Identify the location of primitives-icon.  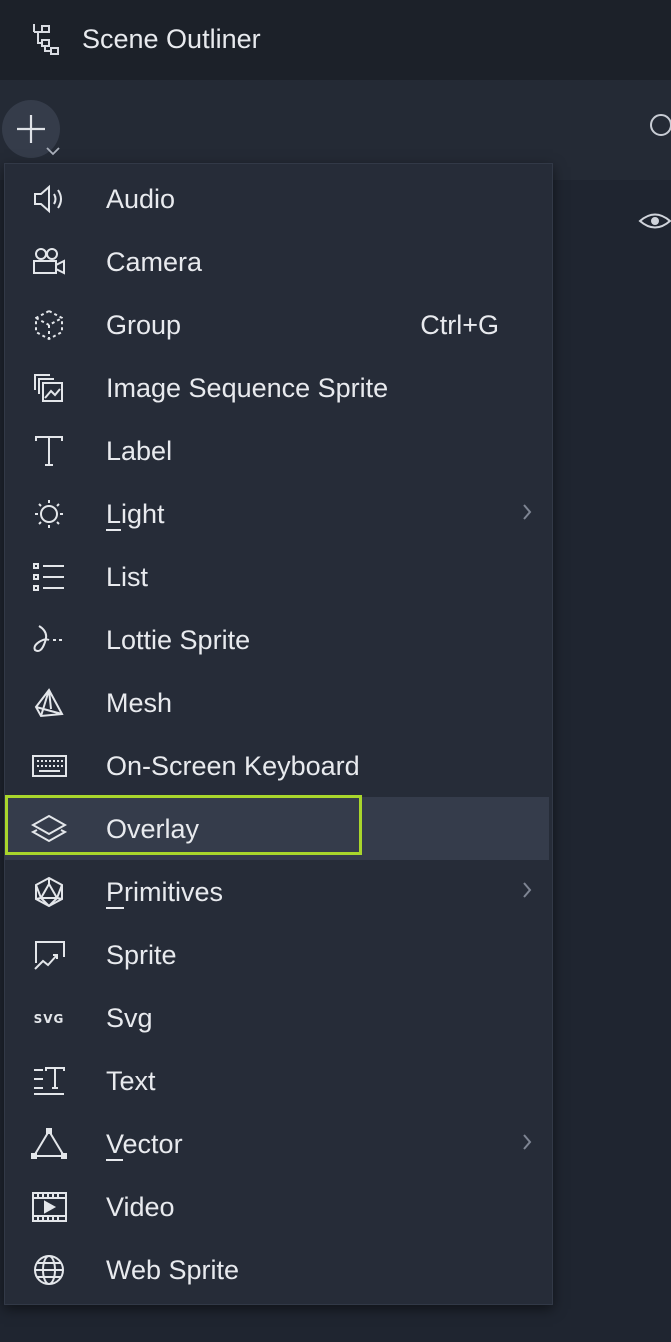
(49, 892).